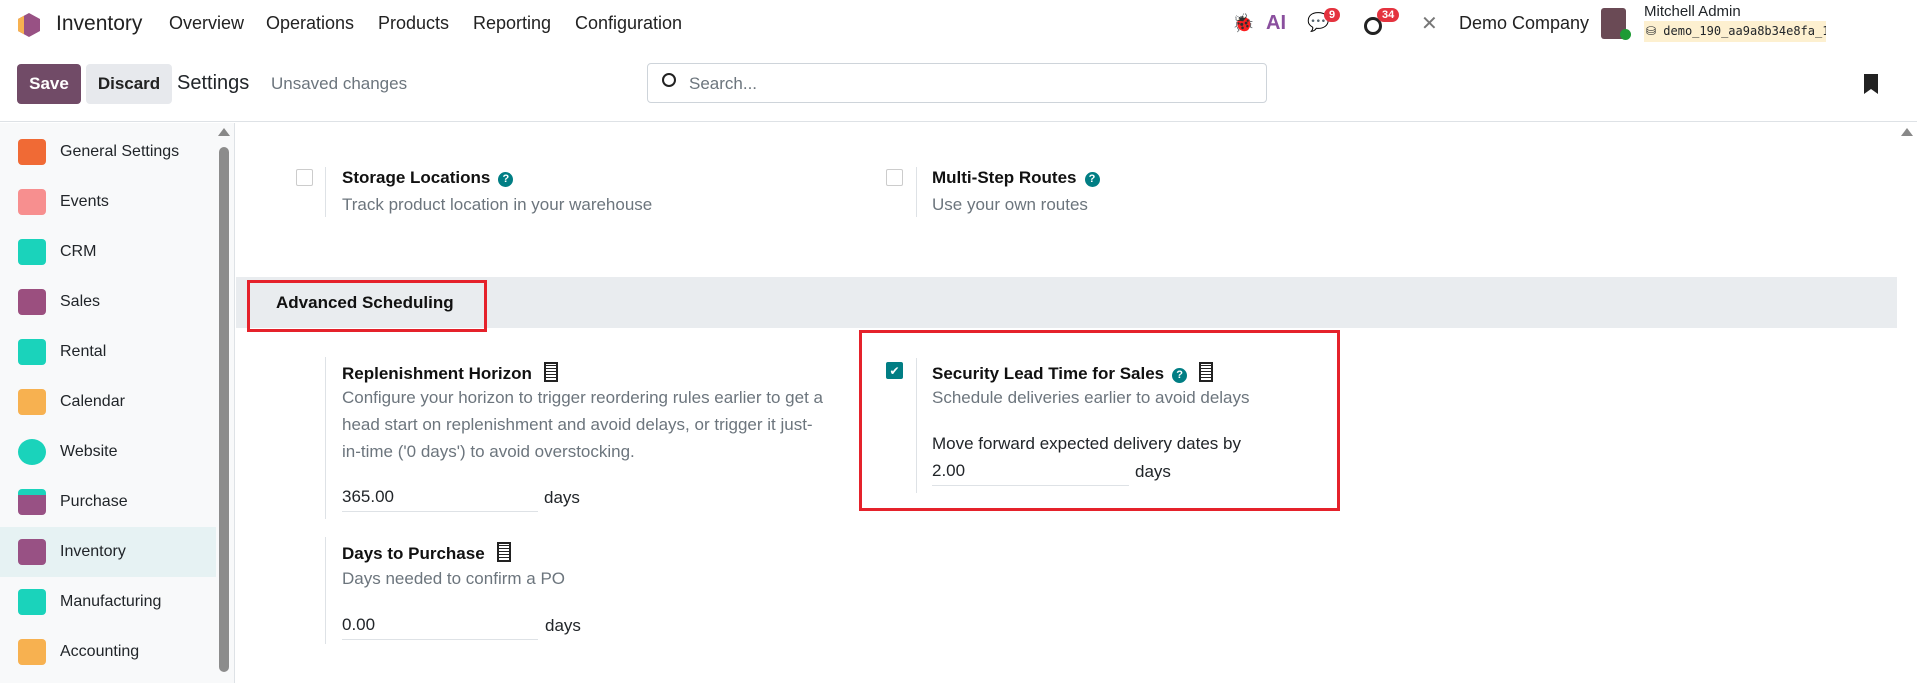 The height and width of the screenshot is (683, 1917). Describe the element at coordinates (1692, 11) in the screenshot. I see `user-name: Mitchell Admin` at that location.